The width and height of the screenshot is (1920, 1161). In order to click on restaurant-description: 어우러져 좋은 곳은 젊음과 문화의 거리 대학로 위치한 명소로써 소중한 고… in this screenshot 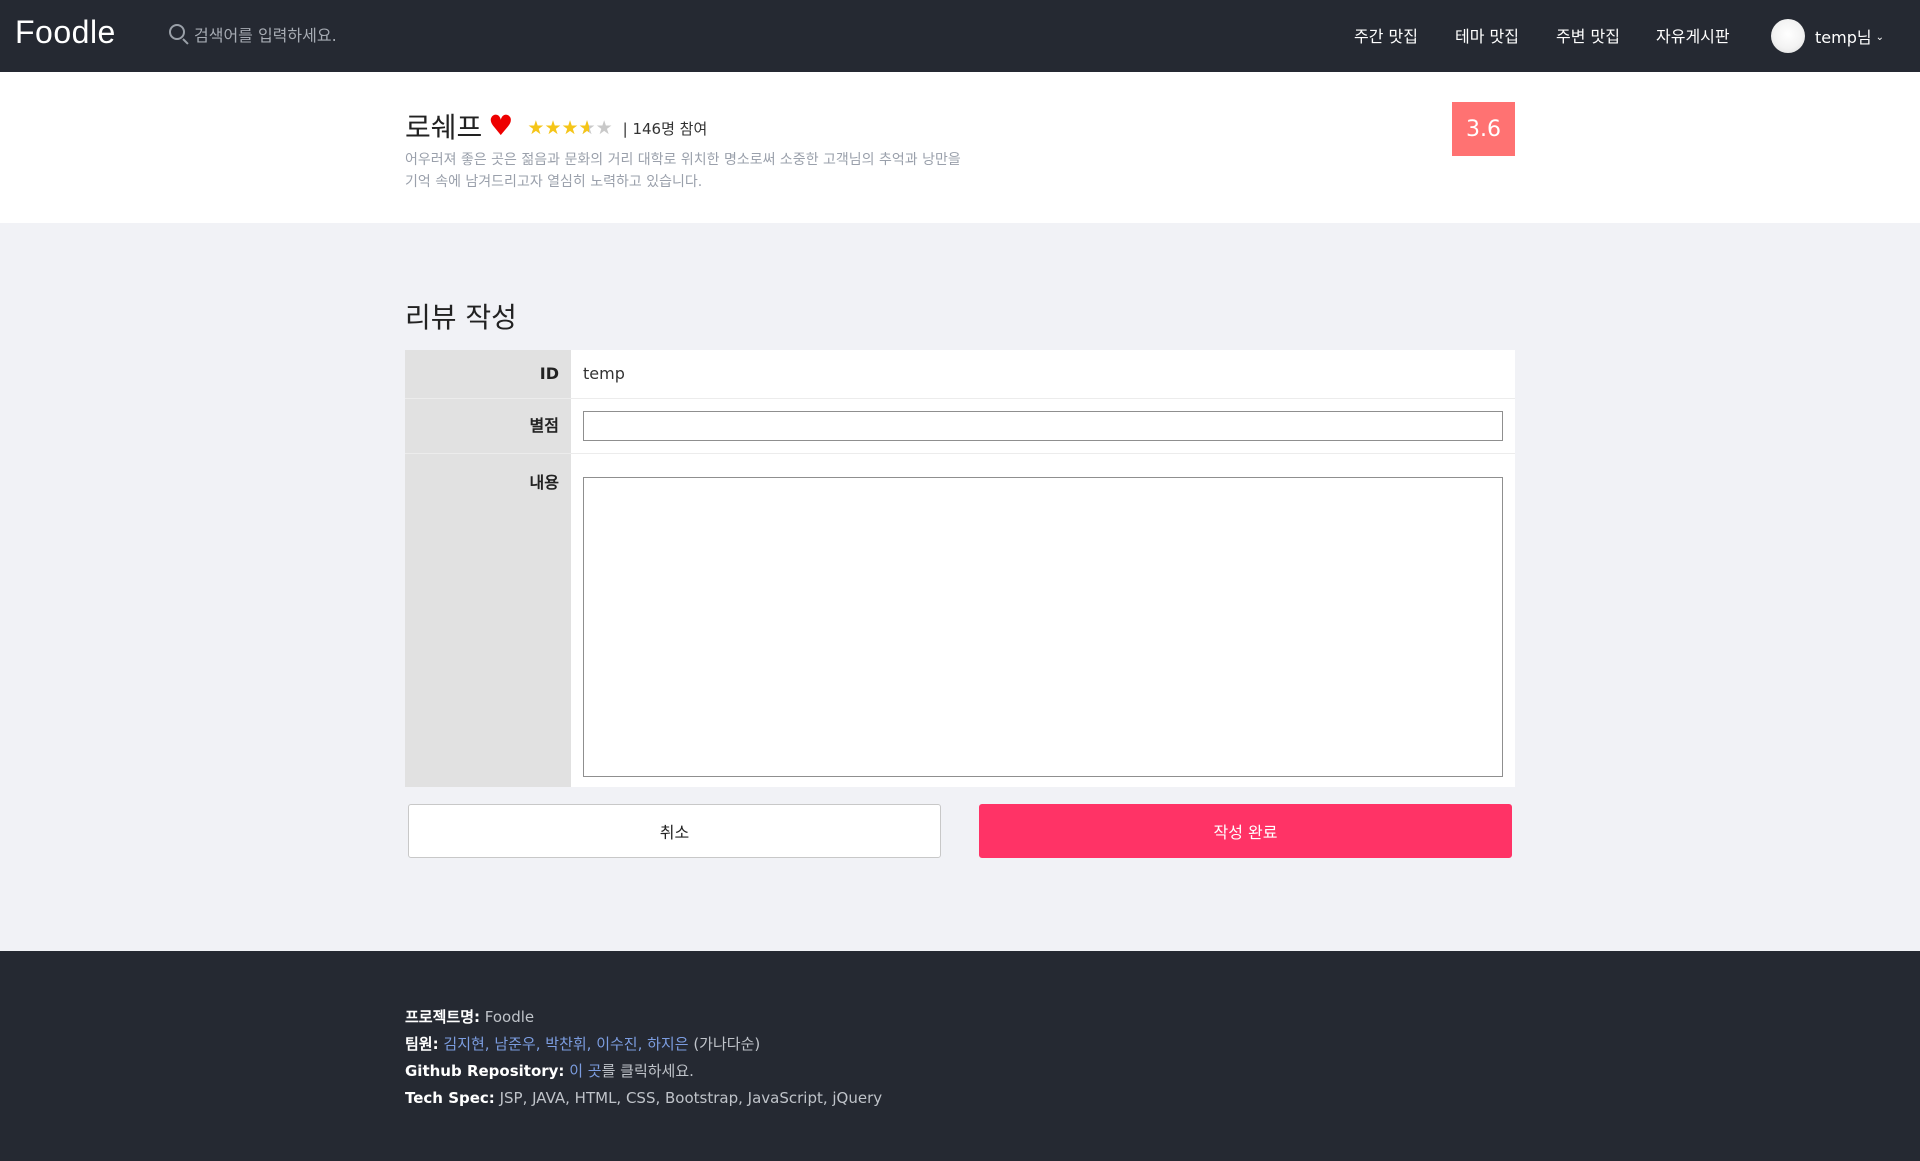, I will do `click(683, 171)`.